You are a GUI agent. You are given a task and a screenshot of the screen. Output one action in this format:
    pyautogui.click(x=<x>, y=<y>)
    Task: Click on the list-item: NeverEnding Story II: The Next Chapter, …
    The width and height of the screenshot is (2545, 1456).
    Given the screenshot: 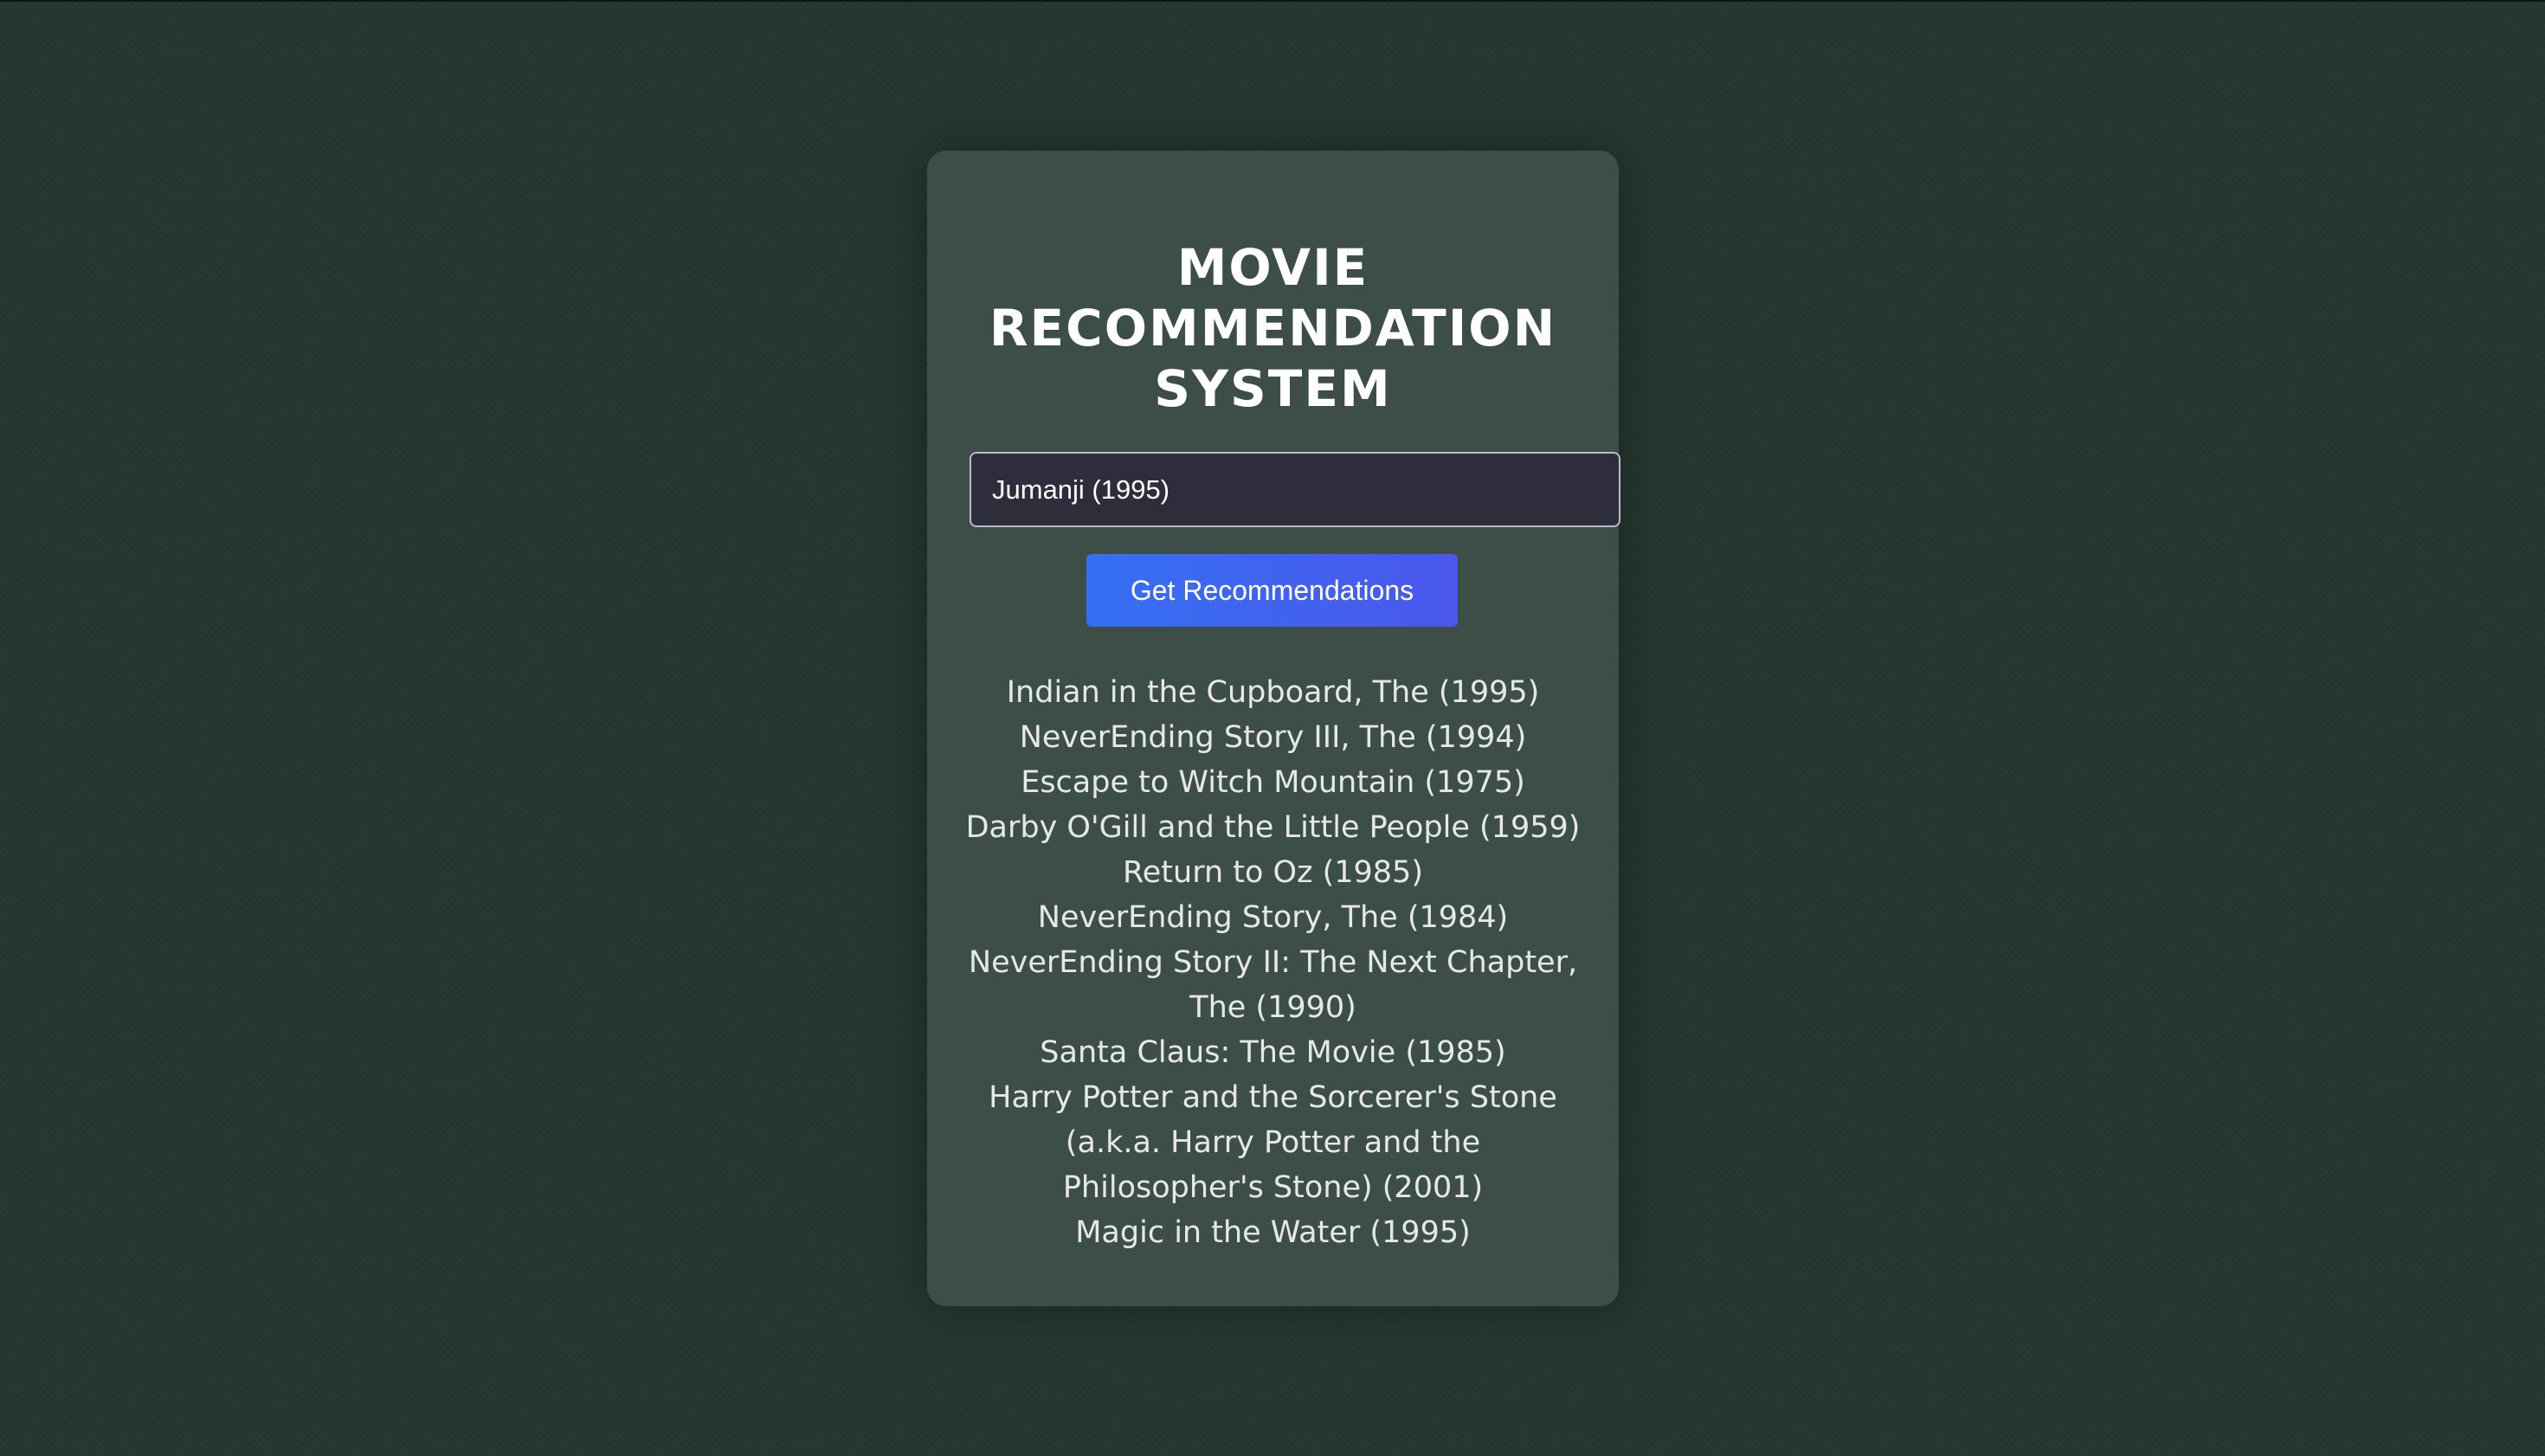 What is the action you would take?
    pyautogui.click(x=1273, y=985)
    